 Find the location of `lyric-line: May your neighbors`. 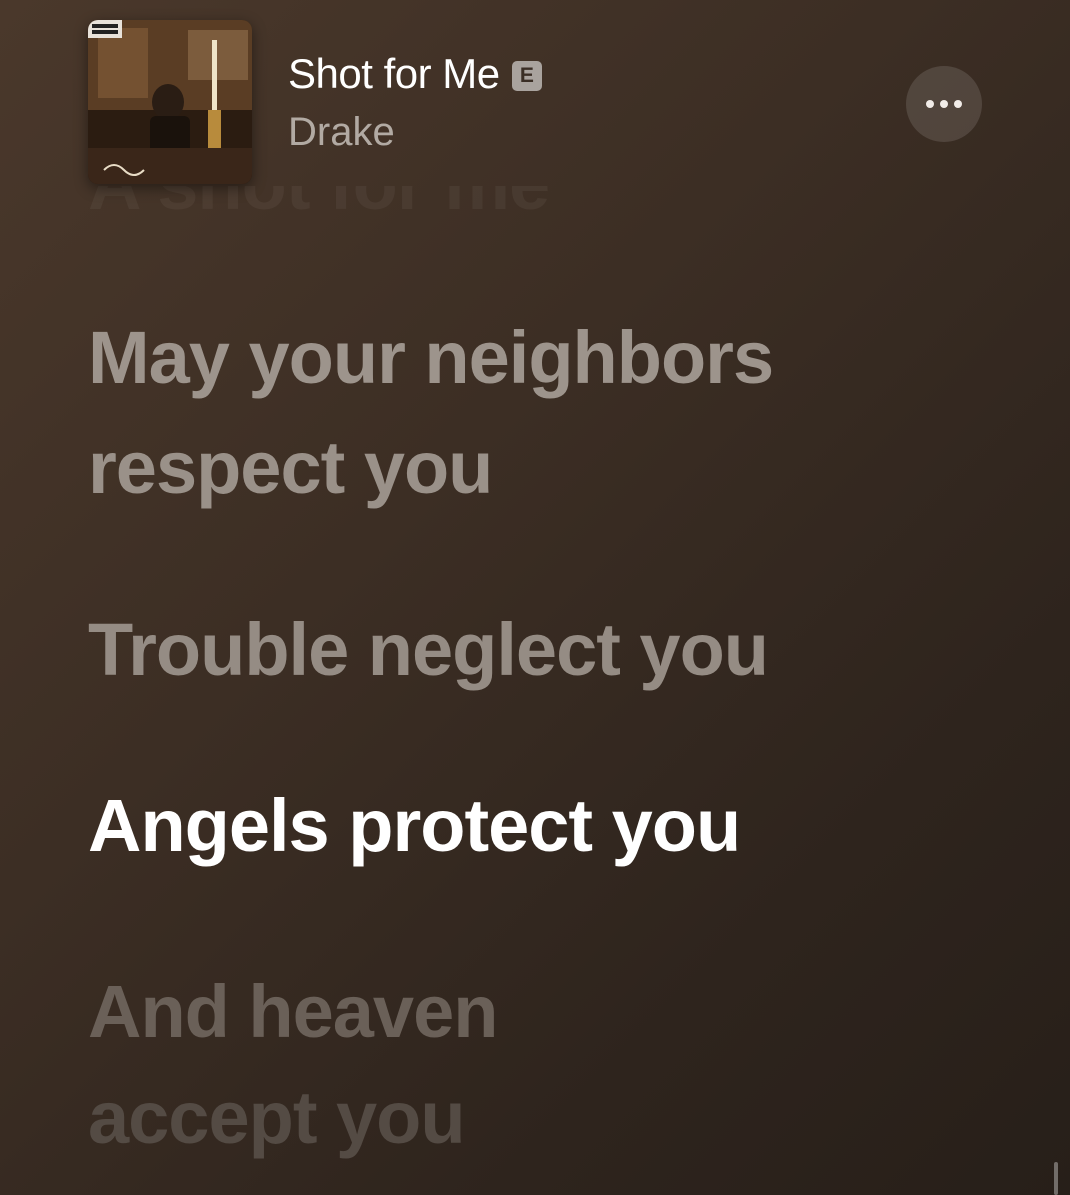

lyric-line: May your neighbors is located at coordinates (431, 358).